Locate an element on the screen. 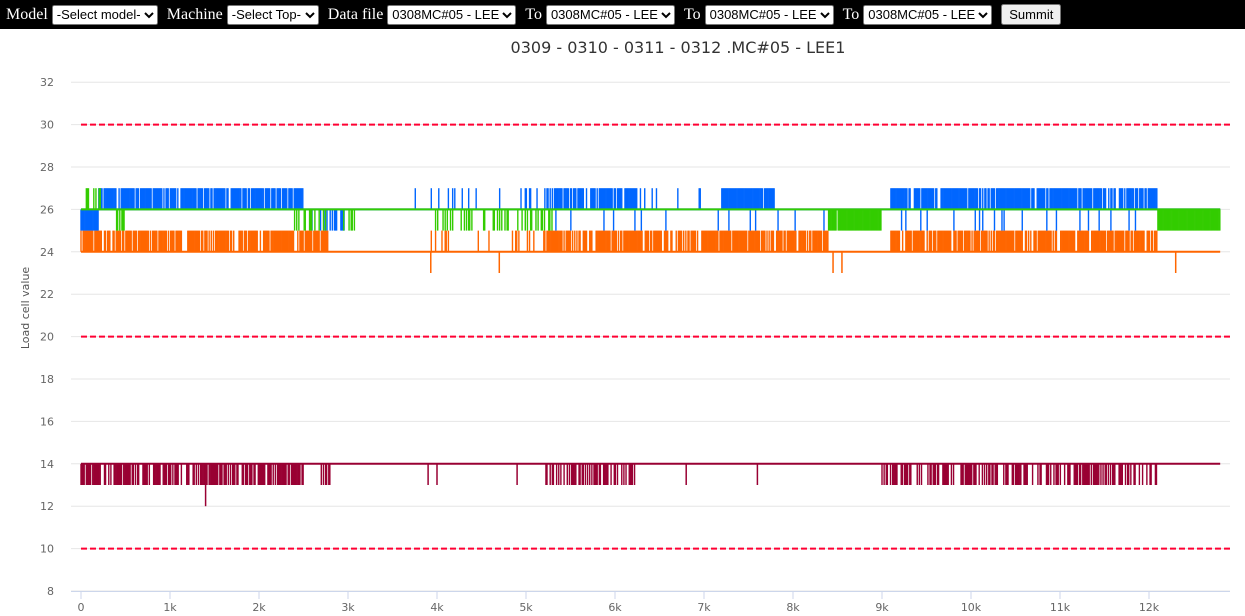 The height and width of the screenshot is (616, 1245). chart-title: 0309 - 0310 - 0311 - 0312 .MC#05 - LEE1 is located at coordinates (678, 47).